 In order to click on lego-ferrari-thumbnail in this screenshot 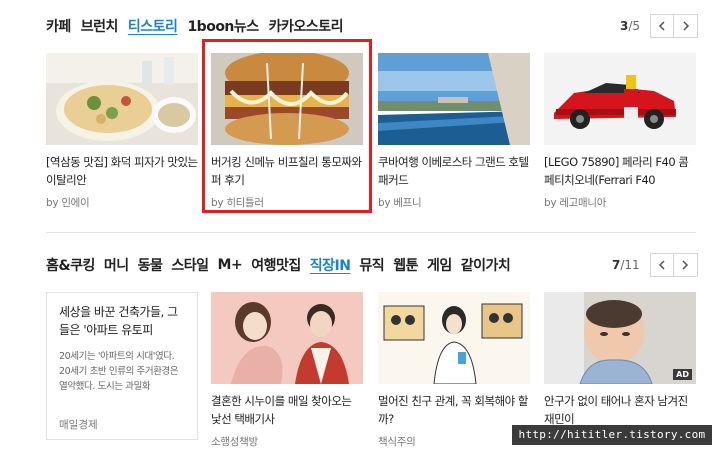, I will do `click(620, 99)`.